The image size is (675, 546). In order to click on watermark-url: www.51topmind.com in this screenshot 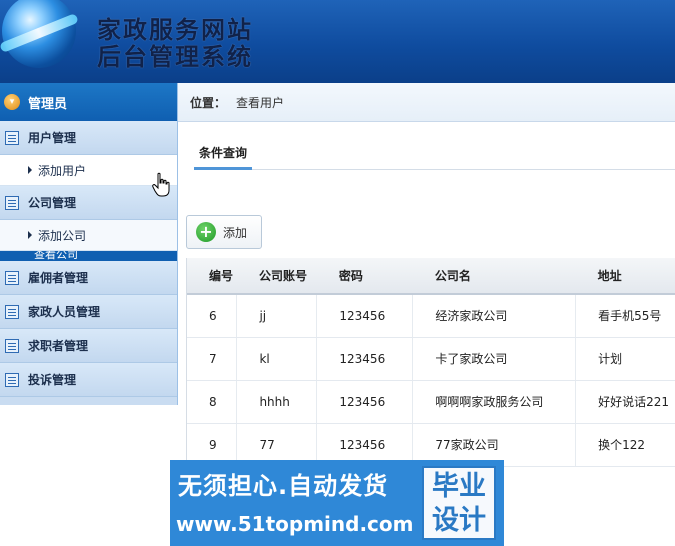, I will do `click(295, 524)`.